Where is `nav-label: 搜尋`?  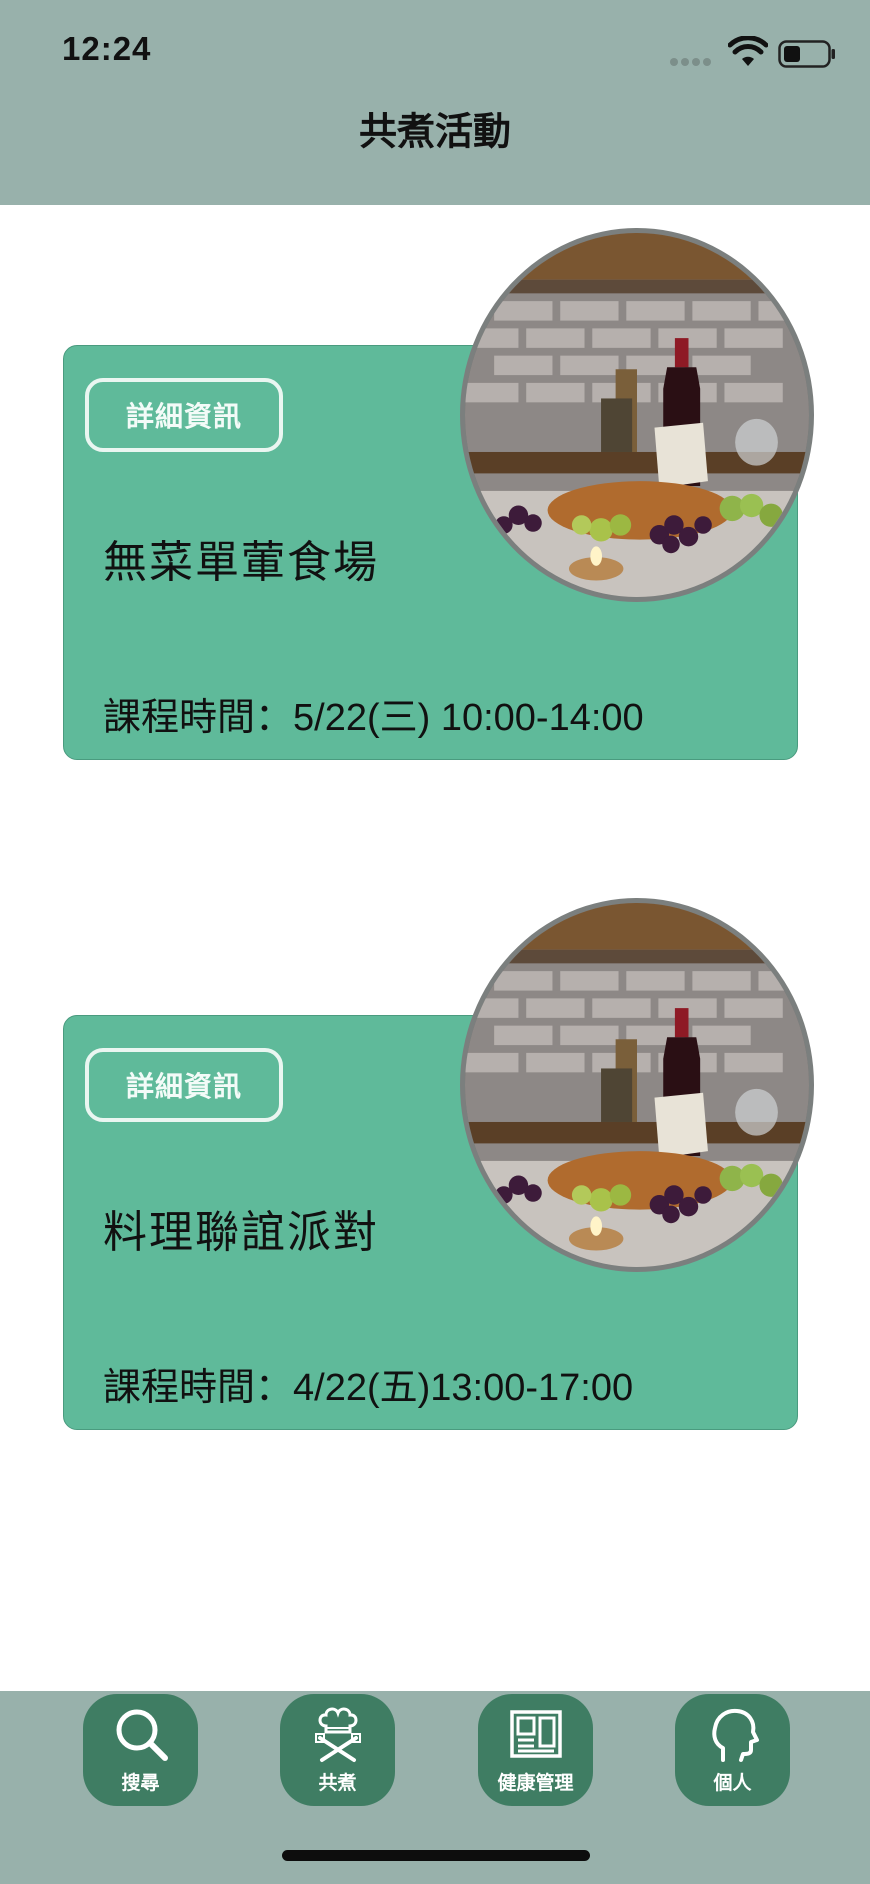
nav-label: 搜尋 is located at coordinates (140, 1783).